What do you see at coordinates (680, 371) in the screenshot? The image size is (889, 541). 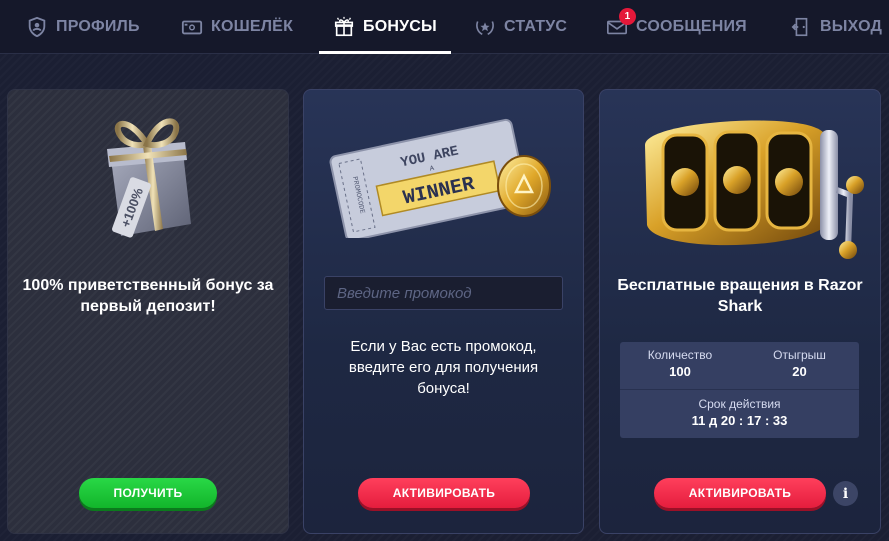 I see `quantity-value: 100` at bounding box center [680, 371].